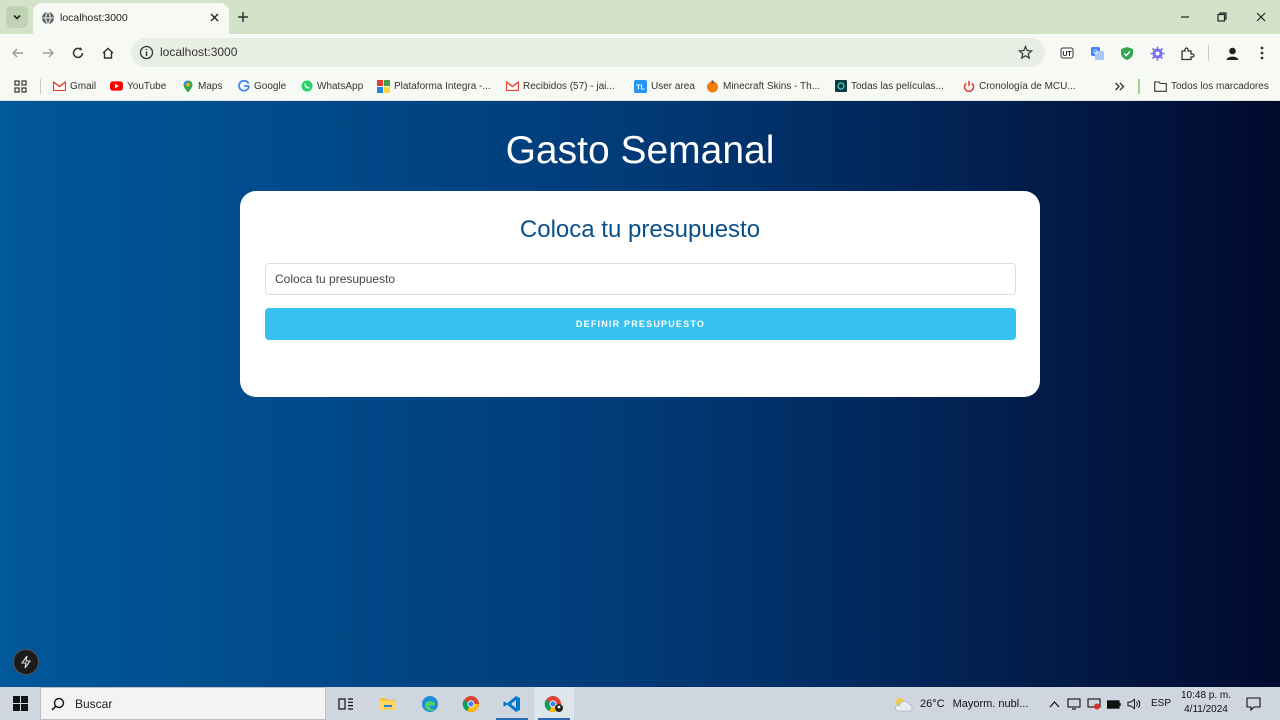  I want to click on address-bar: localhost:3000, so click(588, 52).